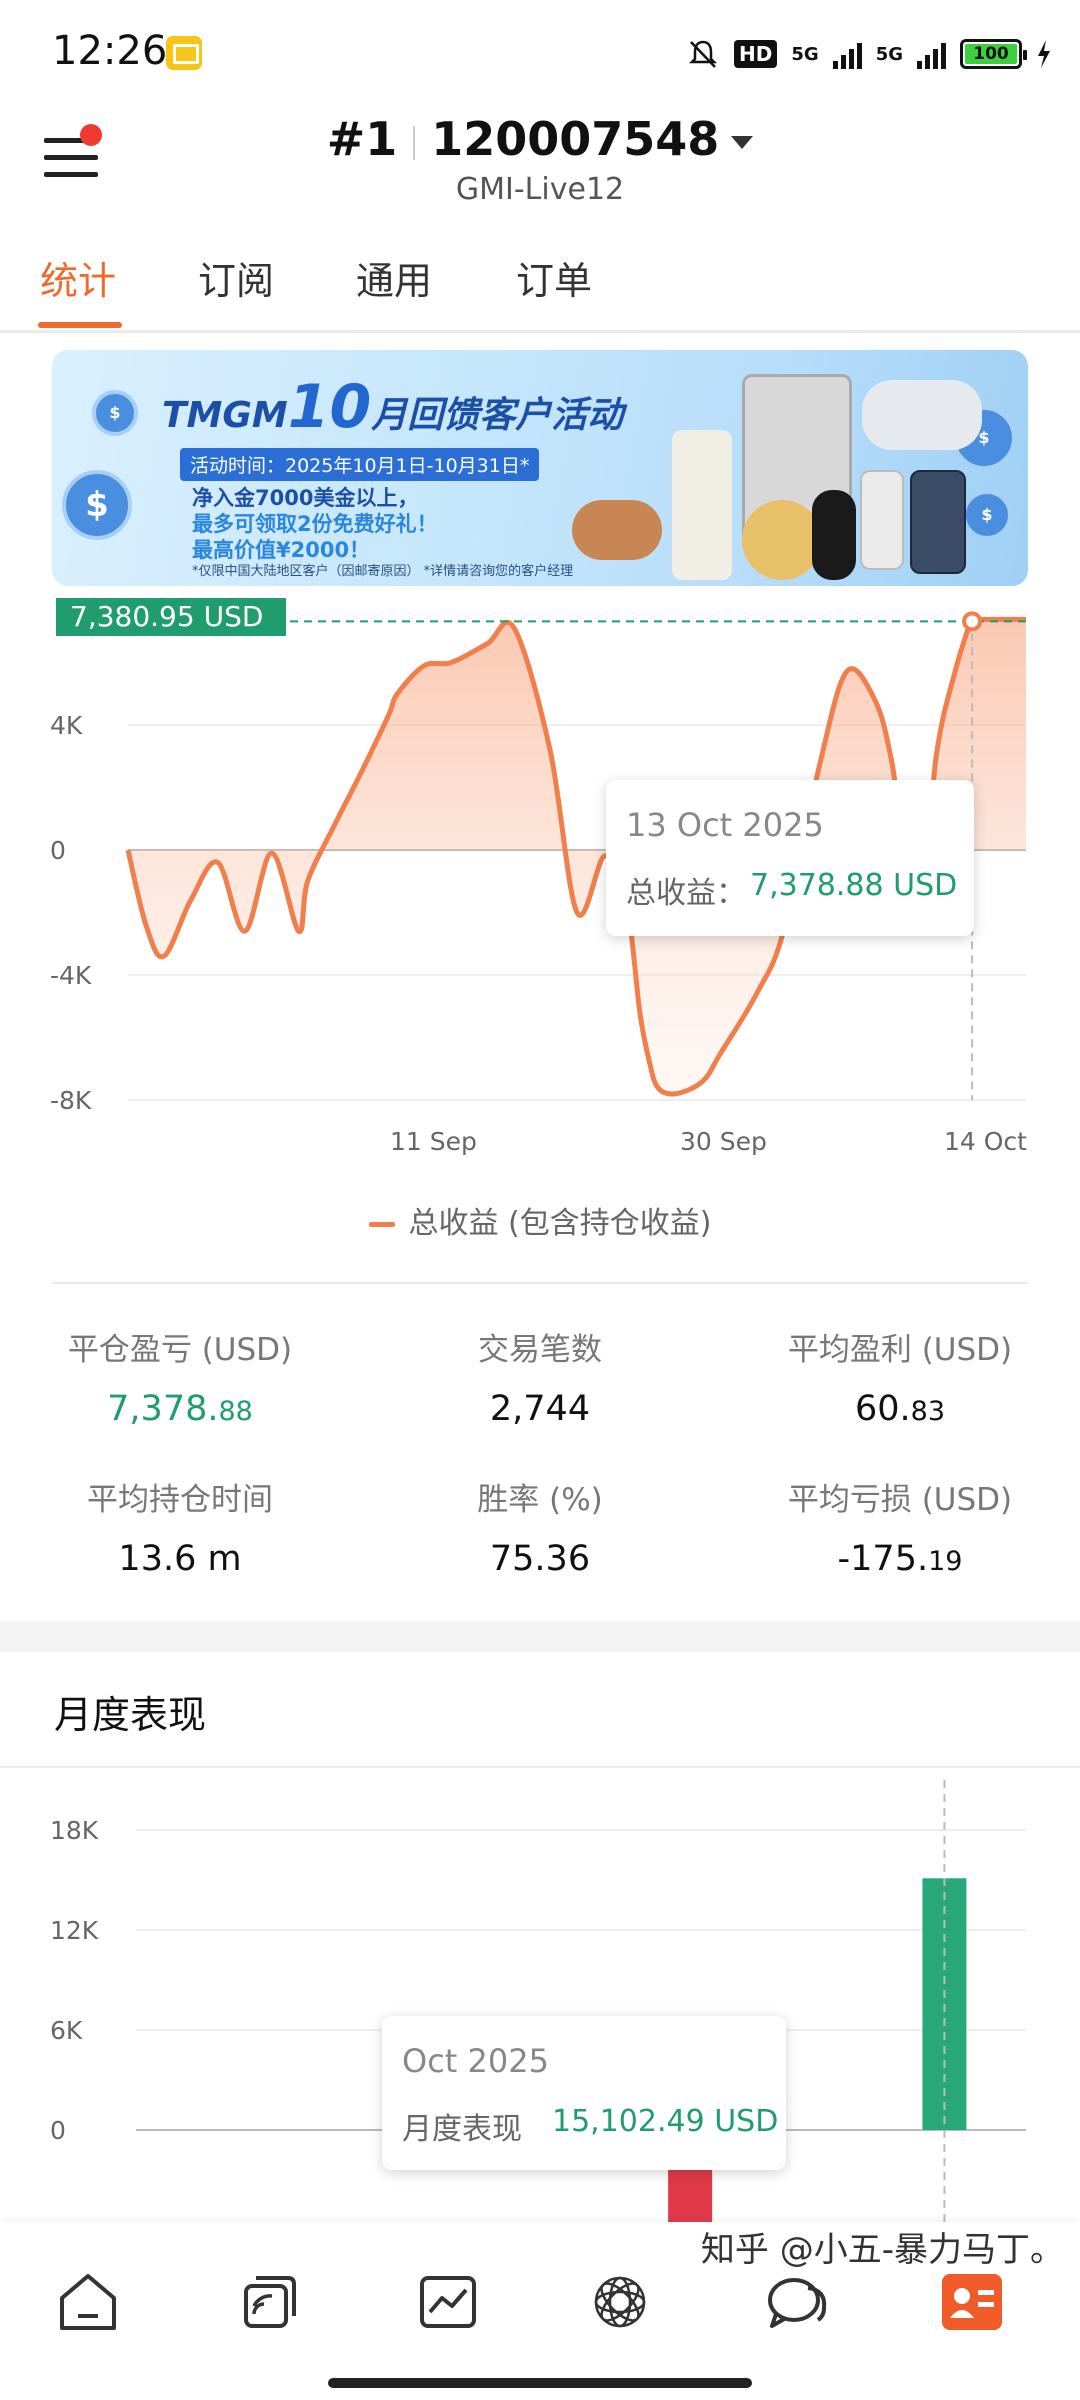  Describe the element at coordinates (889, 54) in the screenshot. I see `network-label-2: 5G` at that location.